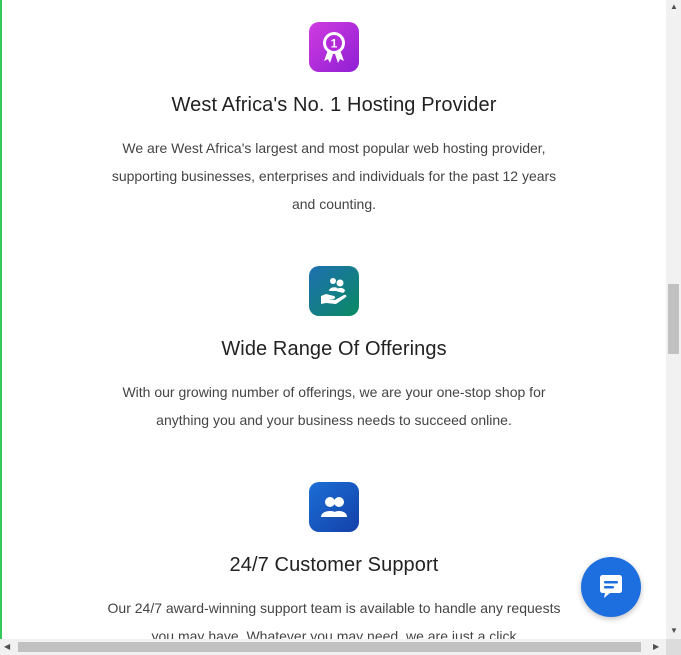  I want to click on award-number: 1, so click(334, 44).